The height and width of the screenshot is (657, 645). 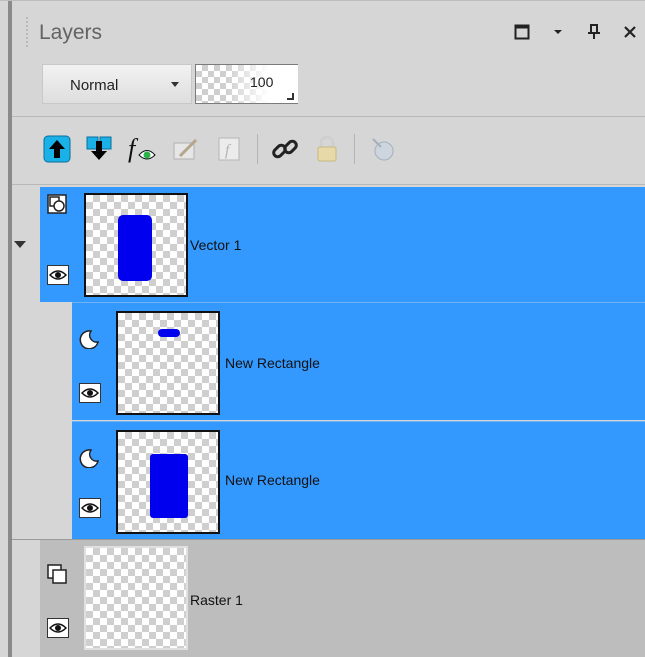 I want to click on title-bar: Layers, so click(x=328, y=26).